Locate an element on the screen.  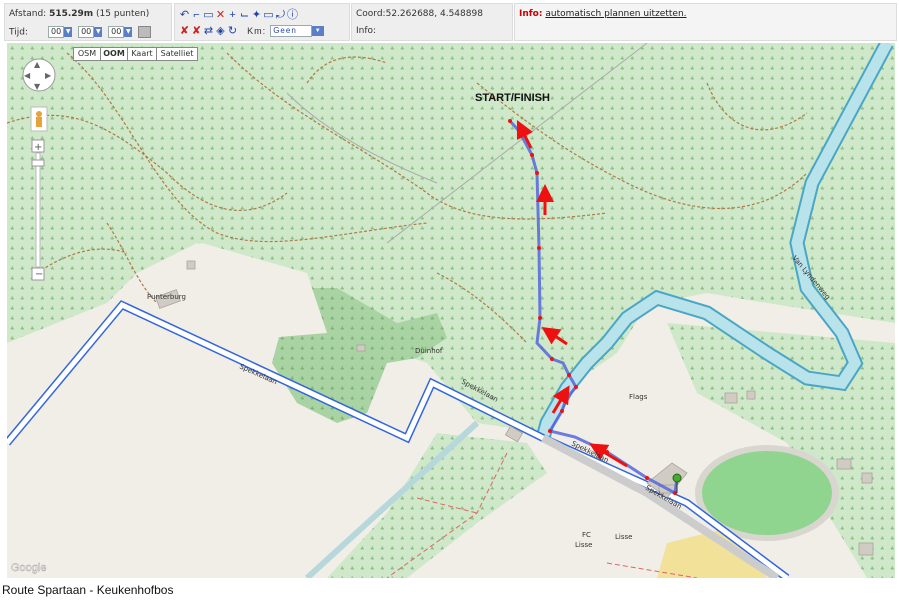
notice-label: Info: is located at coordinates (531, 14).